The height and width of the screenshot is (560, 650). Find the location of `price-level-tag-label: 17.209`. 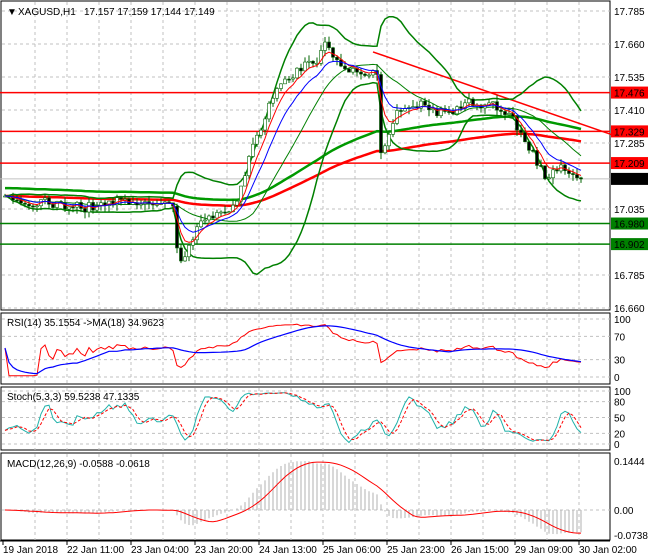

price-level-tag-label: 17.209 is located at coordinates (629, 164).